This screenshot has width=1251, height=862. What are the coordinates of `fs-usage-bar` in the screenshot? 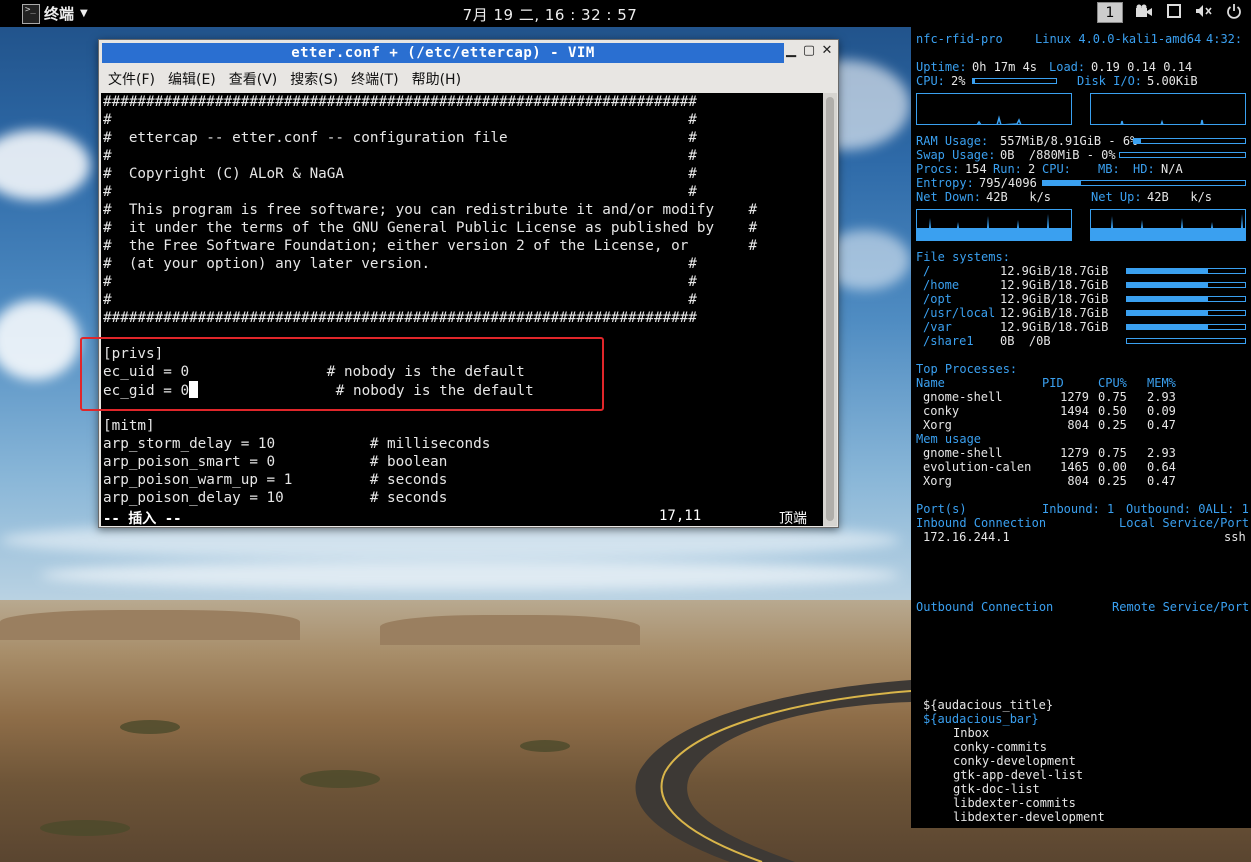 It's located at (1186, 285).